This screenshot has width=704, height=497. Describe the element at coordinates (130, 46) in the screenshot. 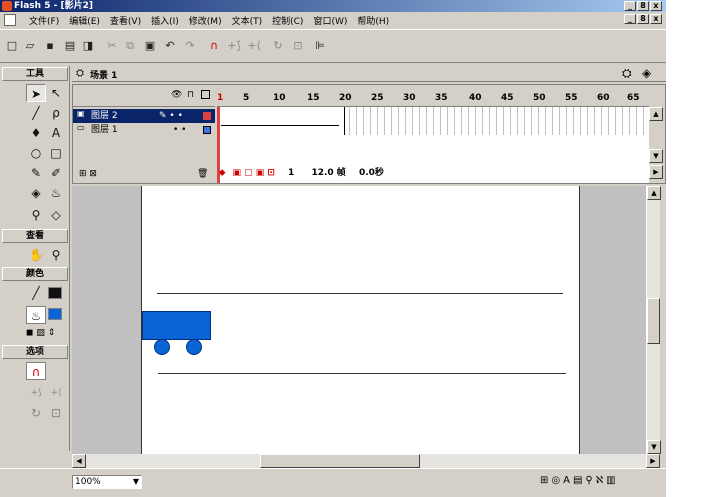

I see `copy-icon: ⧉` at that location.